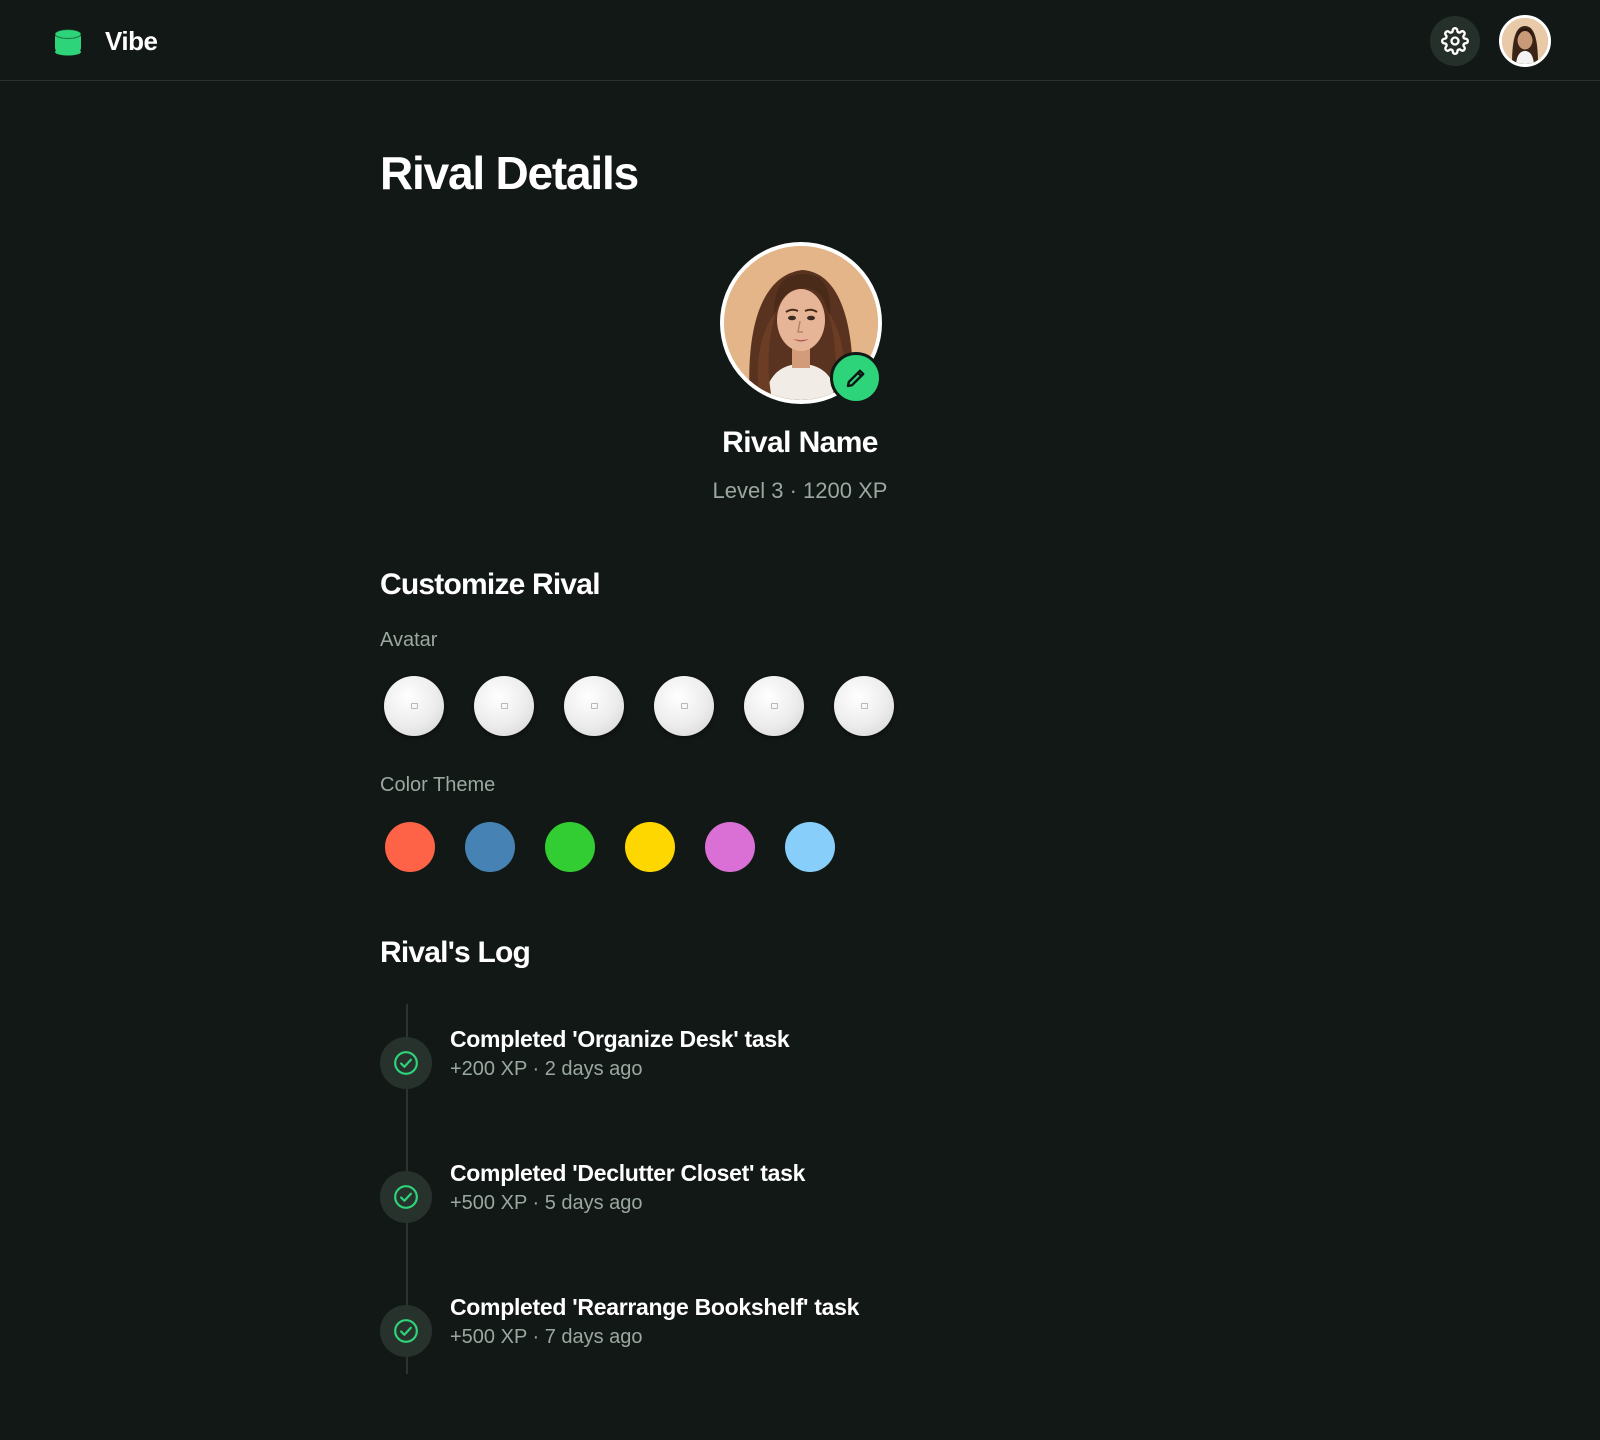  Describe the element at coordinates (570, 847) in the screenshot. I see `color-swatch-lime-green` at that location.